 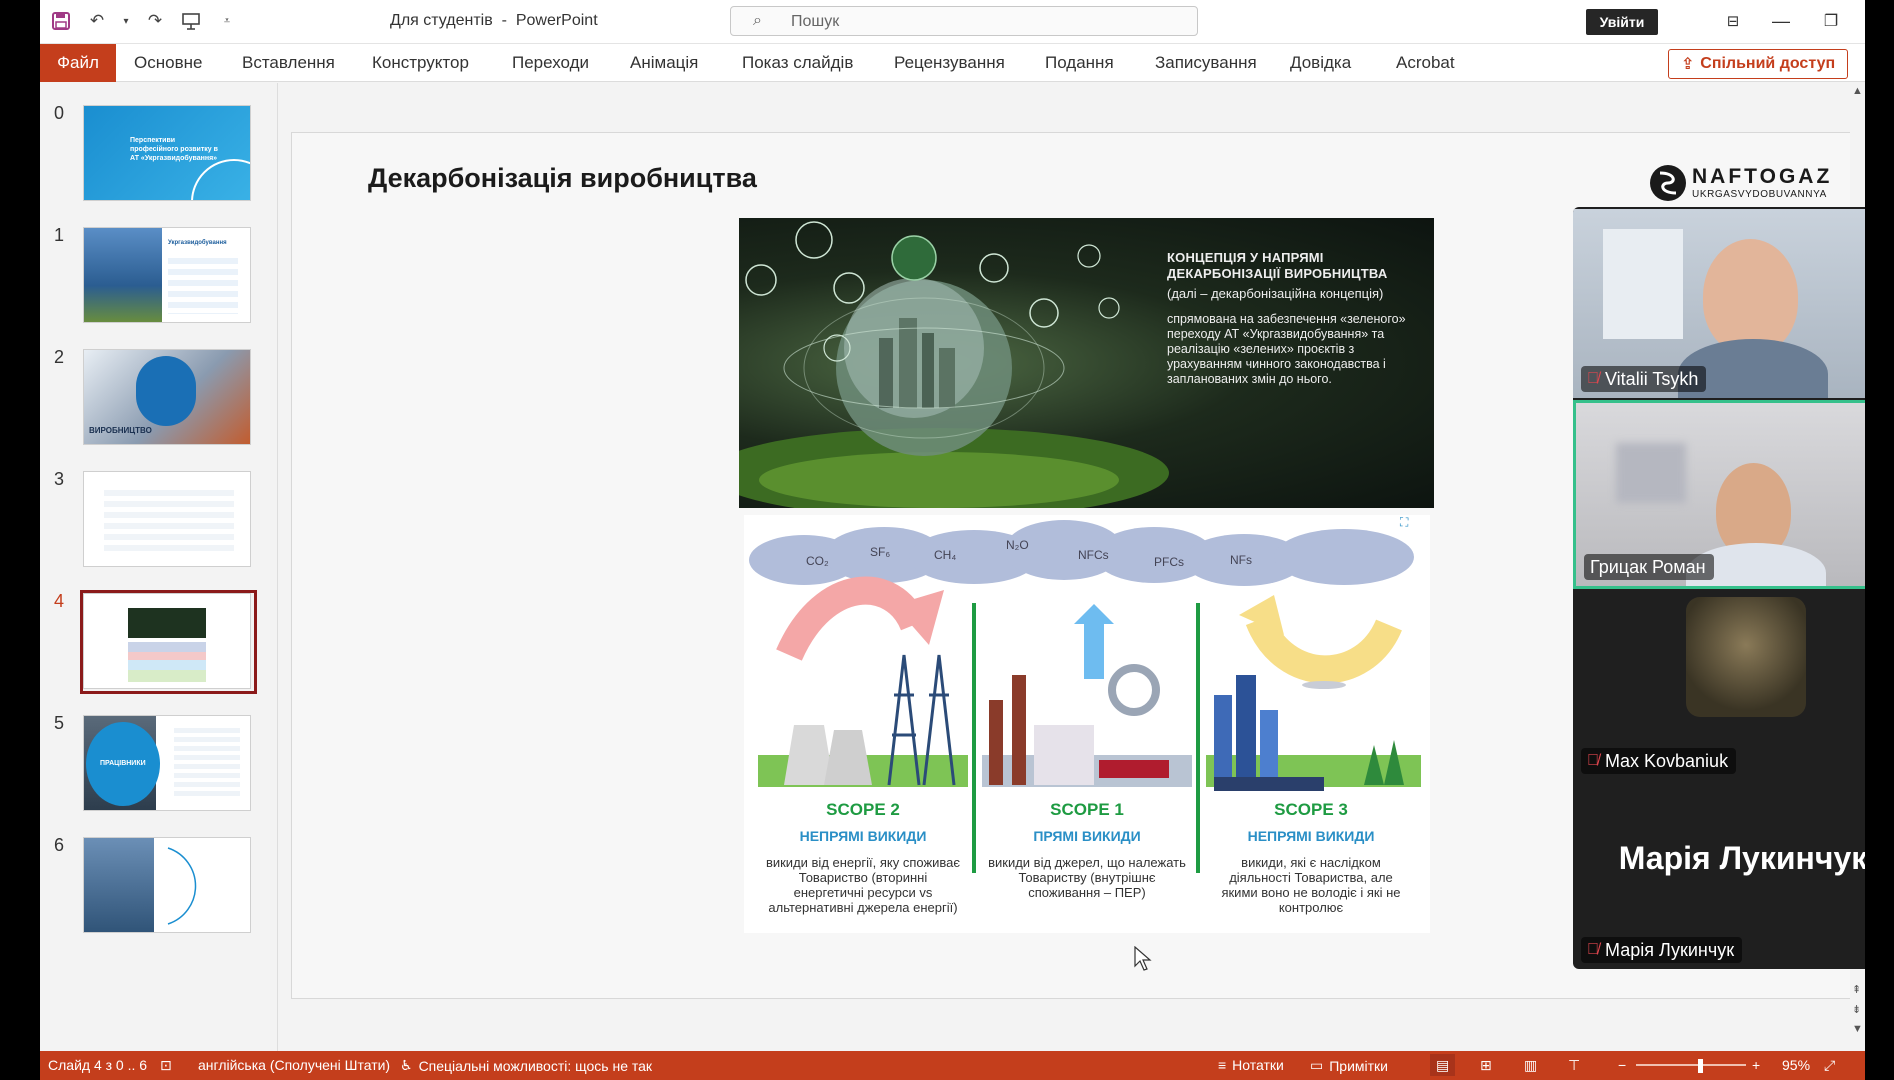 I want to click on accessibility-icon: ♿, so click(x=406, y=1065).